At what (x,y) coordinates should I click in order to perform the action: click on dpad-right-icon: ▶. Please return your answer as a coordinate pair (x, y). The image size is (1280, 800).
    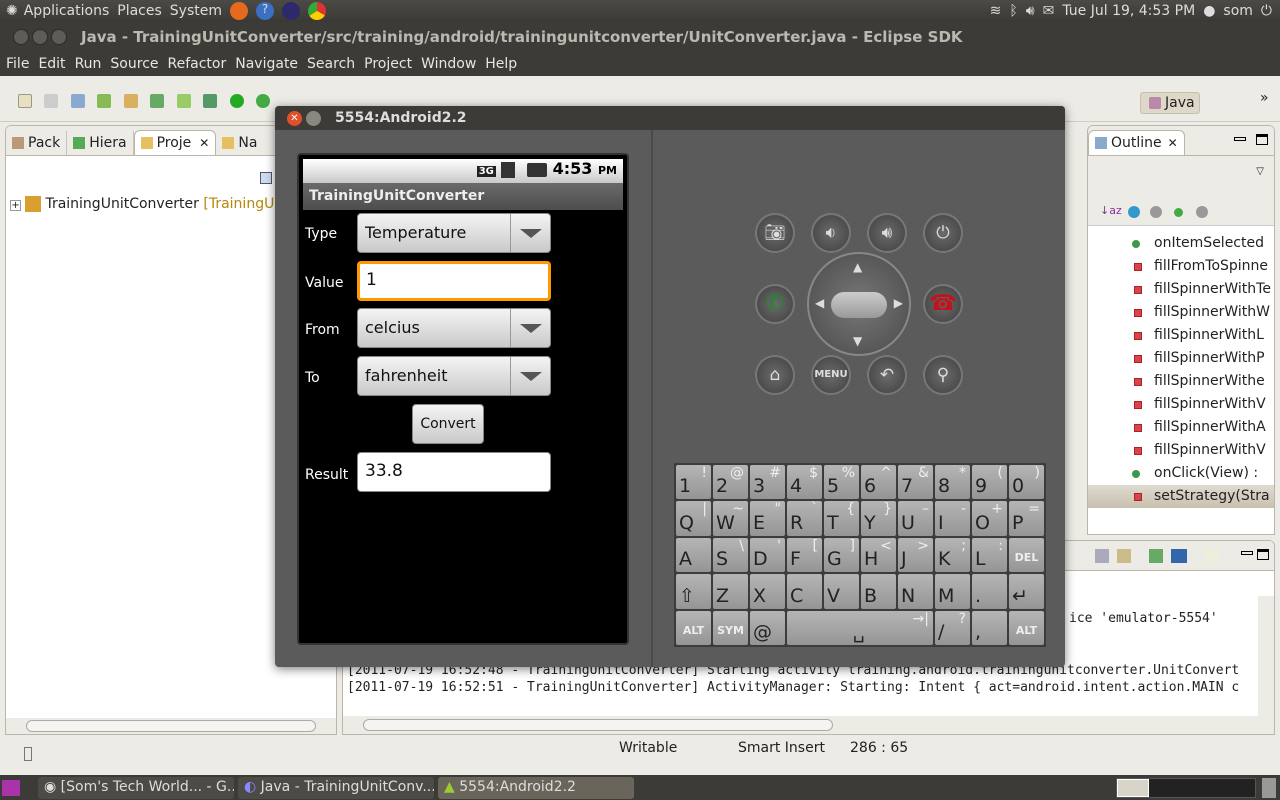
    Looking at the image, I should click on (898, 303).